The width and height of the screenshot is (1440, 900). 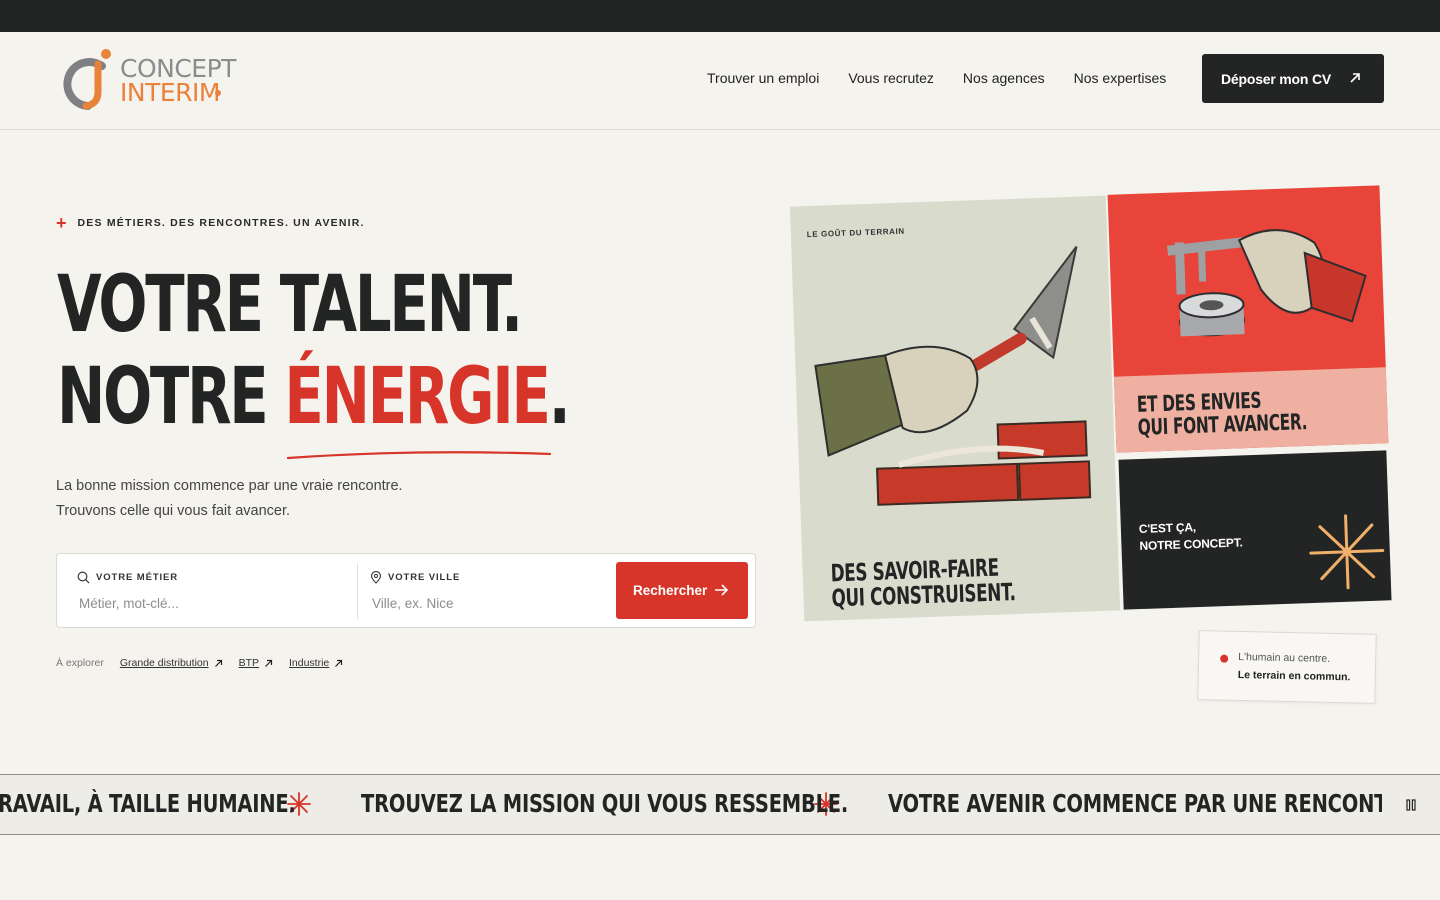 What do you see at coordinates (1255, 530) in the screenshot?
I see `card-concept: C'EST ÇA, NOTRE CONCEPT.` at bounding box center [1255, 530].